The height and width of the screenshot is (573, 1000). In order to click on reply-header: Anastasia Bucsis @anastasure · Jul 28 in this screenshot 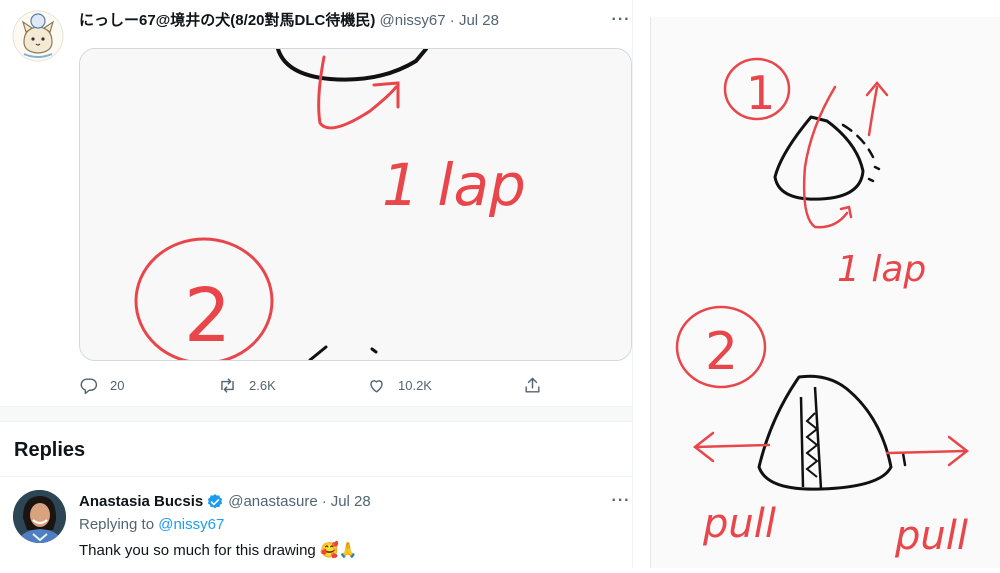, I will do `click(225, 502)`.